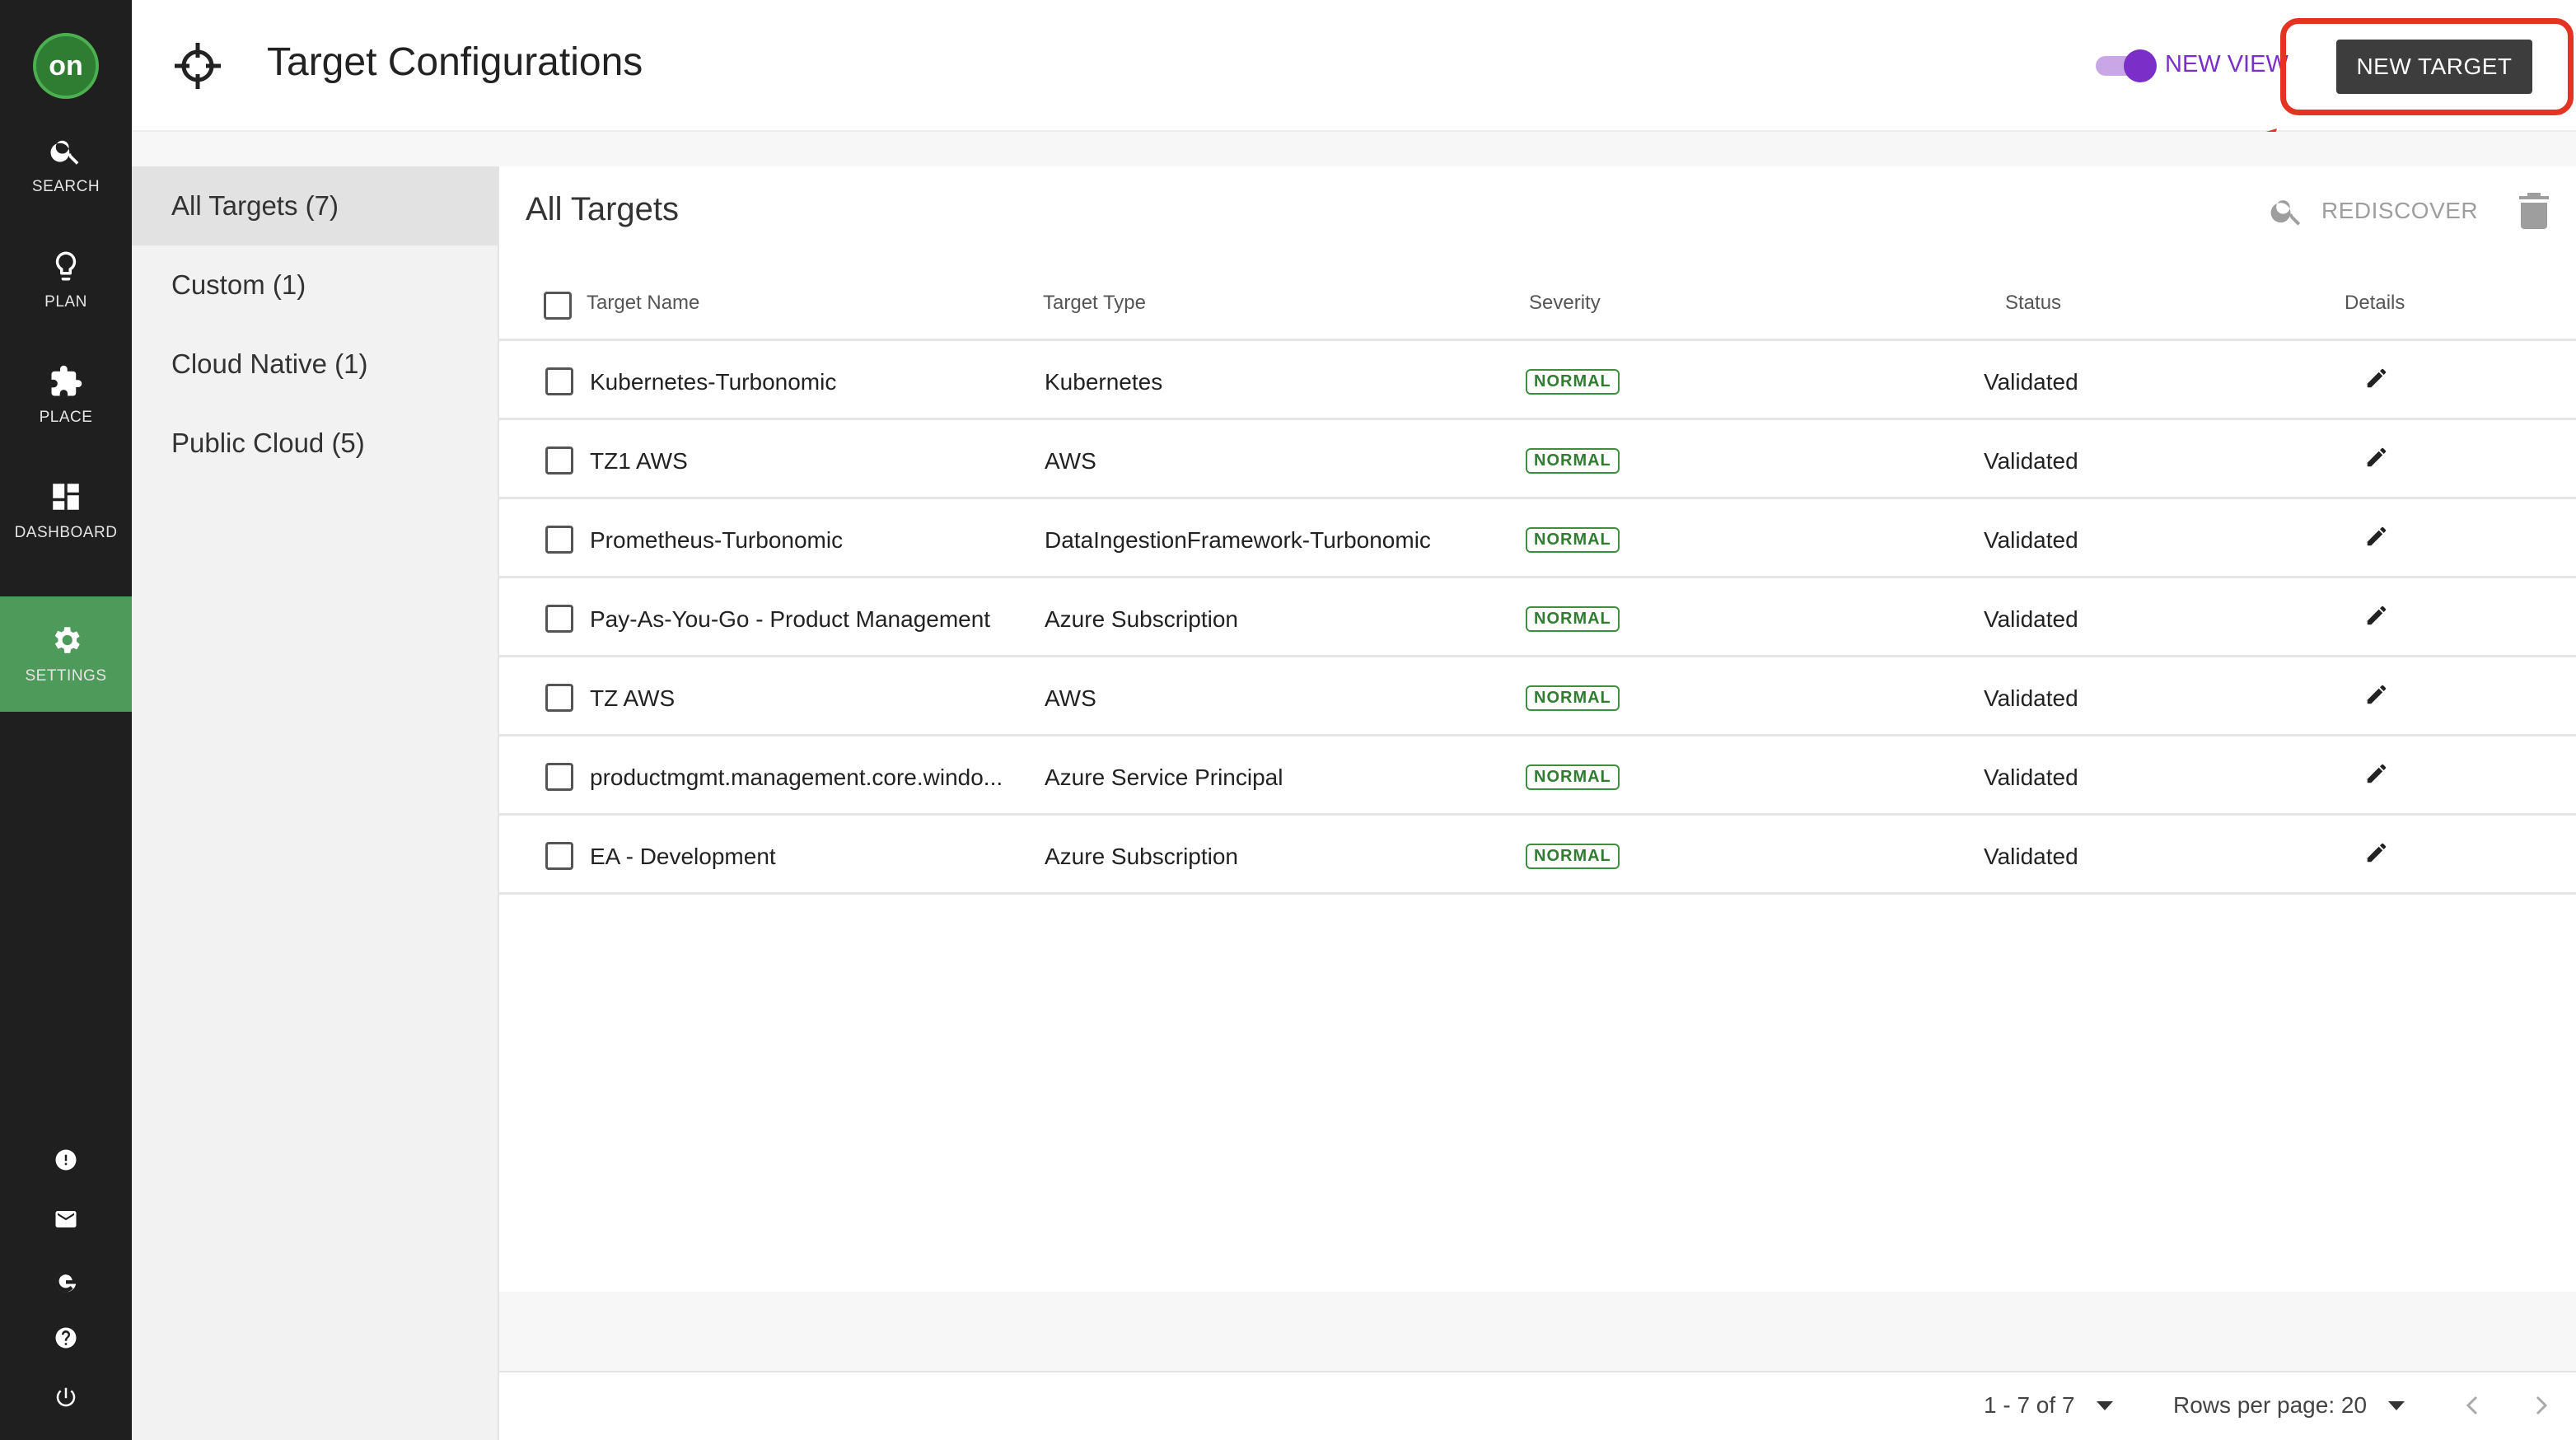 Image resolution: width=2576 pixels, height=1440 pixels. I want to click on subheader-strip, so click(1354, 149).